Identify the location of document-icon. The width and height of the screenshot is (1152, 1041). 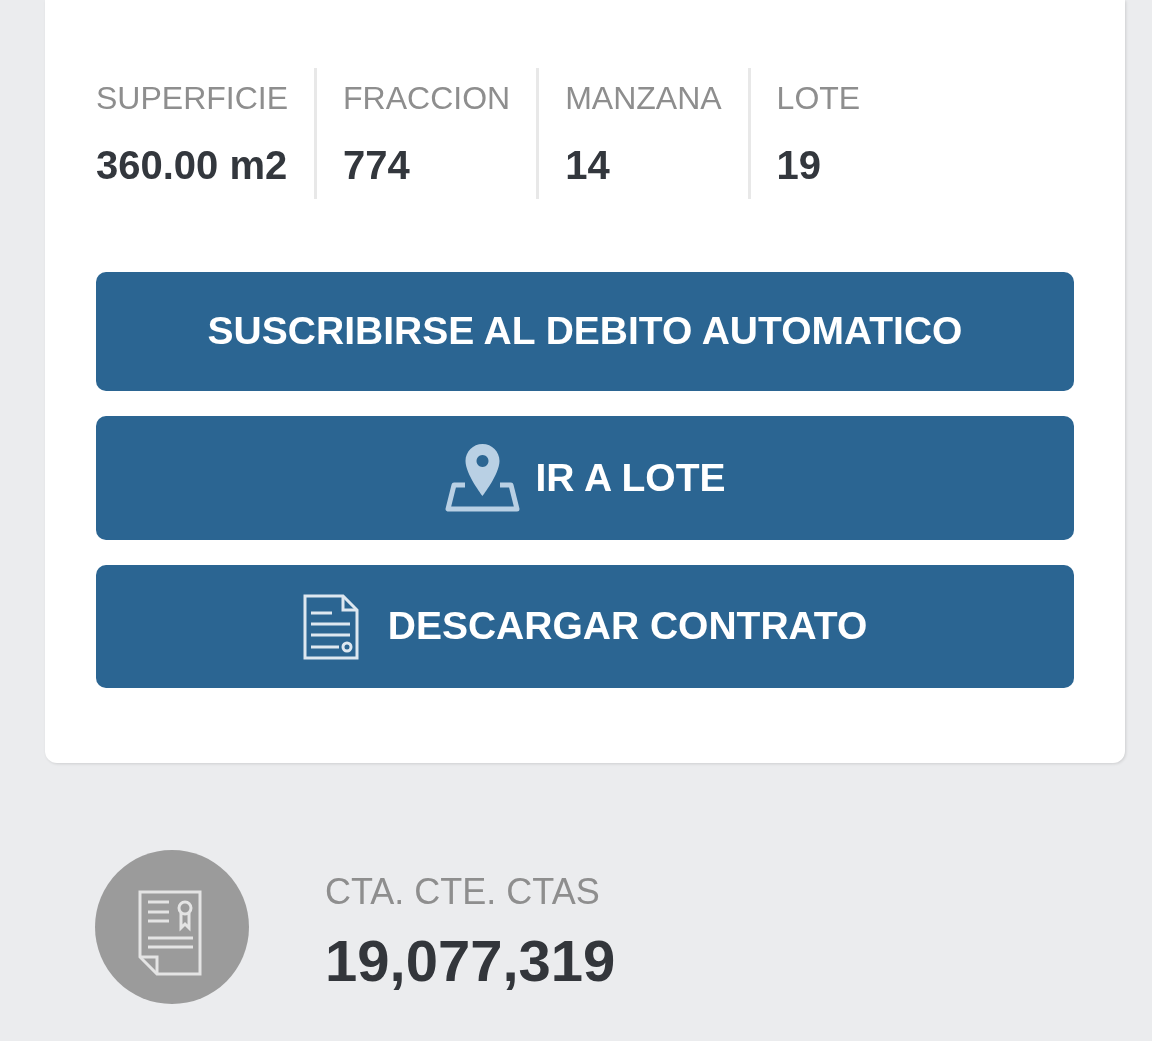
(330, 626).